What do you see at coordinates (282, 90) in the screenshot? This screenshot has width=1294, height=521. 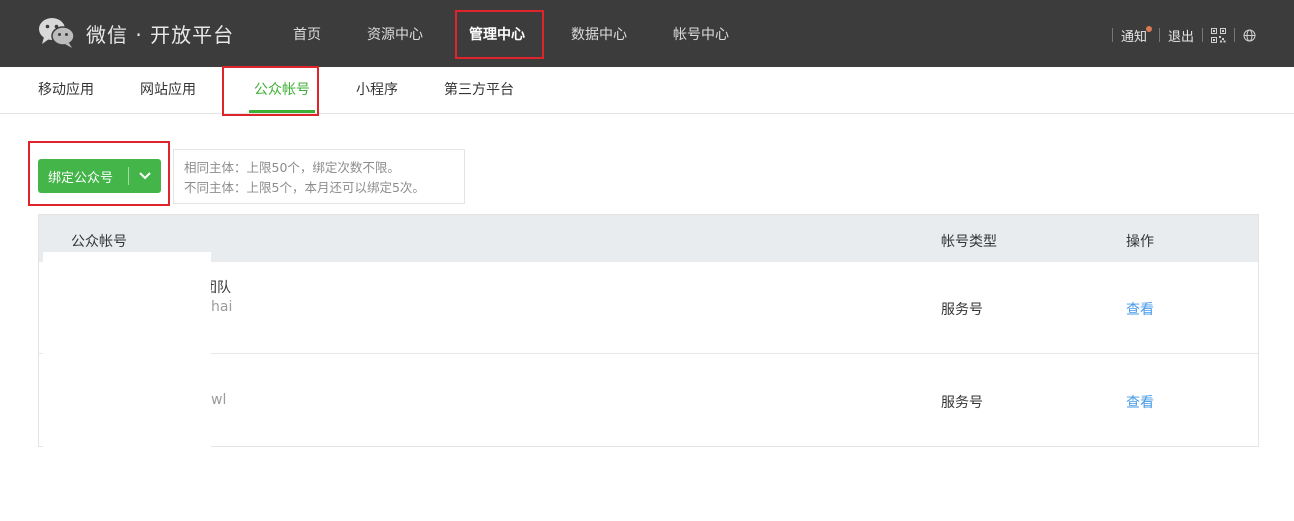 I see `tab-official-accounts: 公众帐号` at bounding box center [282, 90].